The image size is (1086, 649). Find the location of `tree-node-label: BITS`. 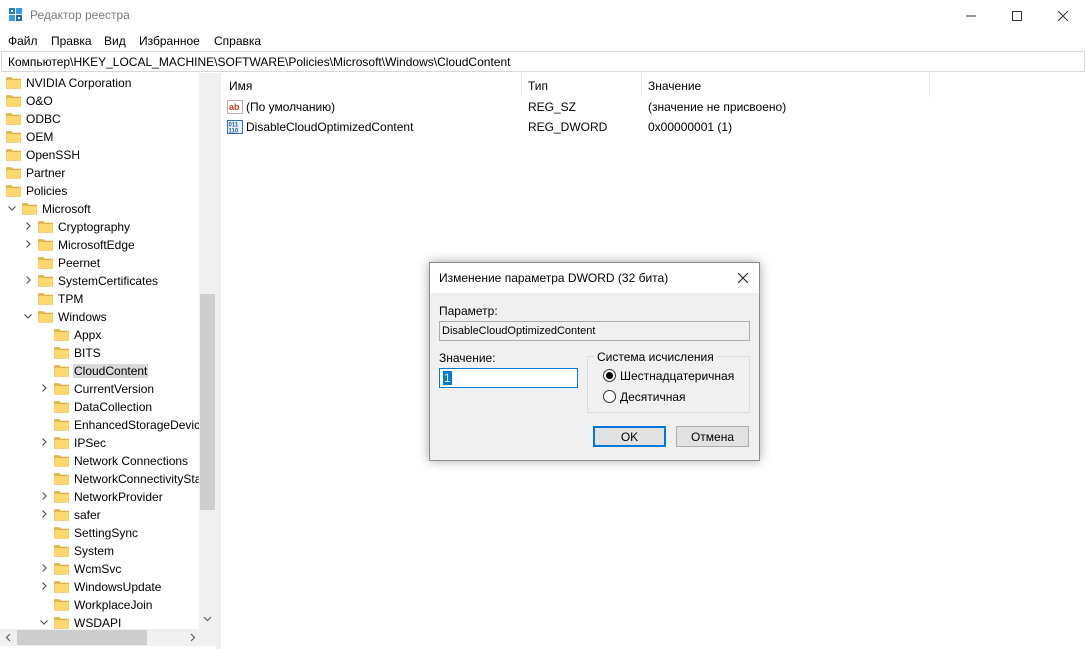

tree-node-label: BITS is located at coordinates (87, 353).